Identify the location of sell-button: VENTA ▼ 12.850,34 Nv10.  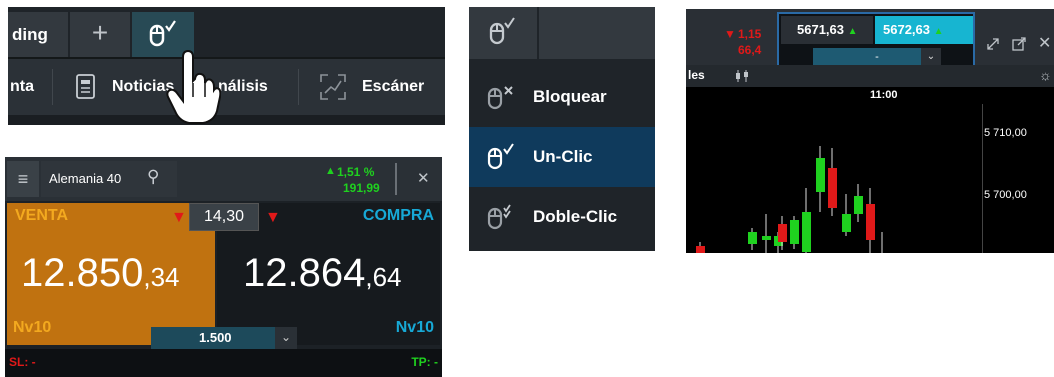
(111, 274).